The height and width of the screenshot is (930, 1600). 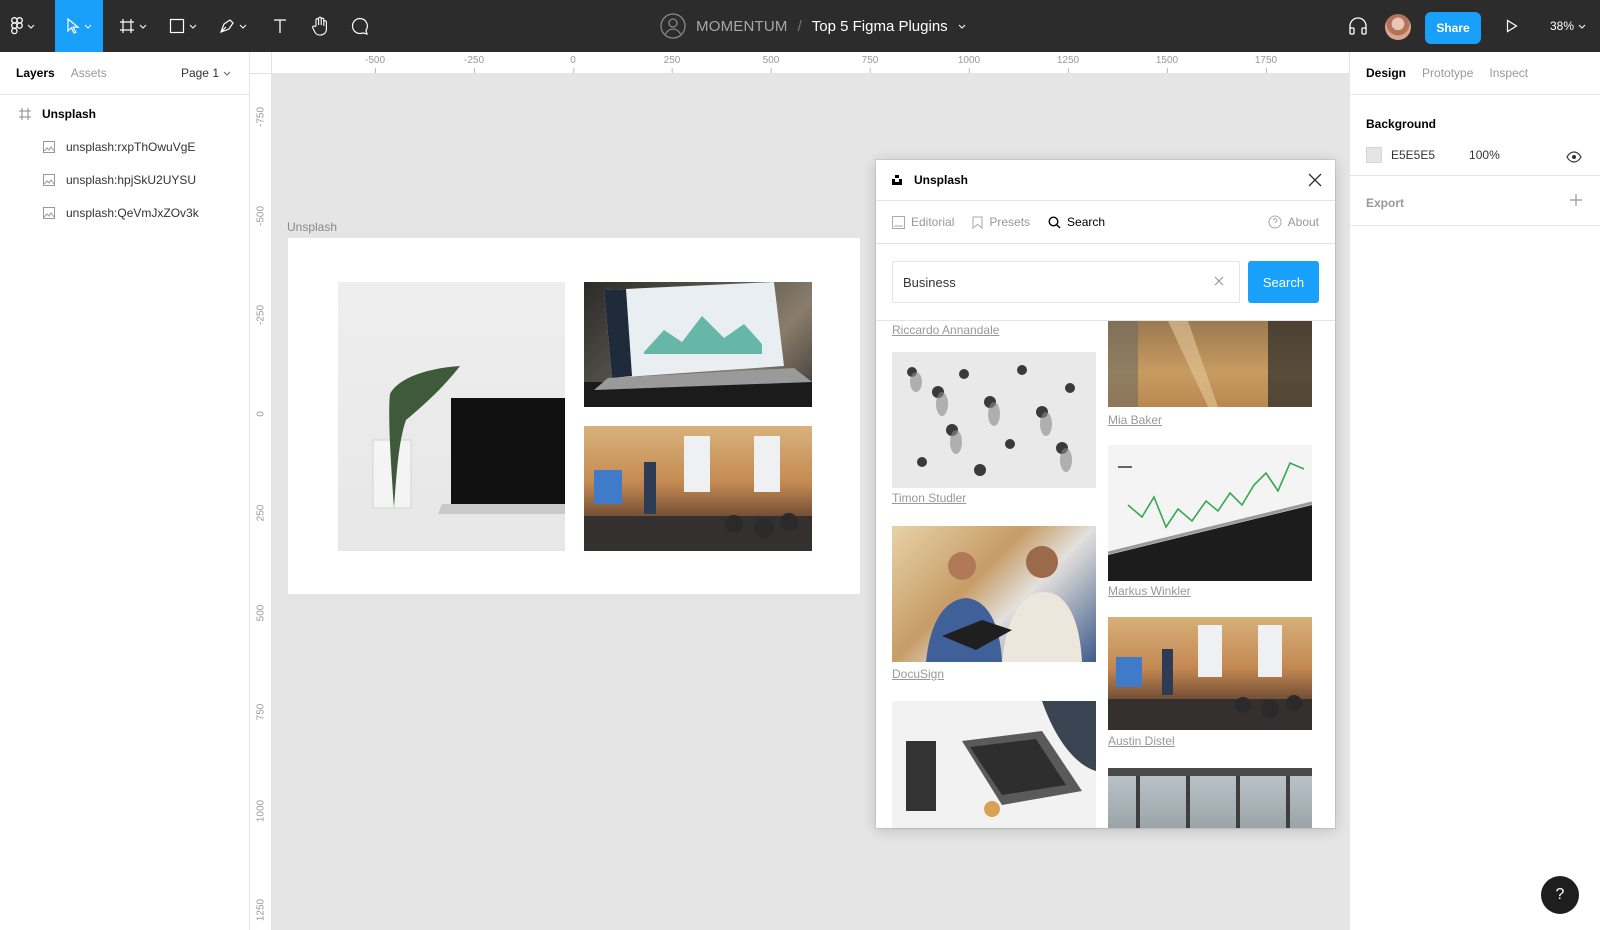 What do you see at coordinates (1386, 73) in the screenshot?
I see `tab-design: Design` at bounding box center [1386, 73].